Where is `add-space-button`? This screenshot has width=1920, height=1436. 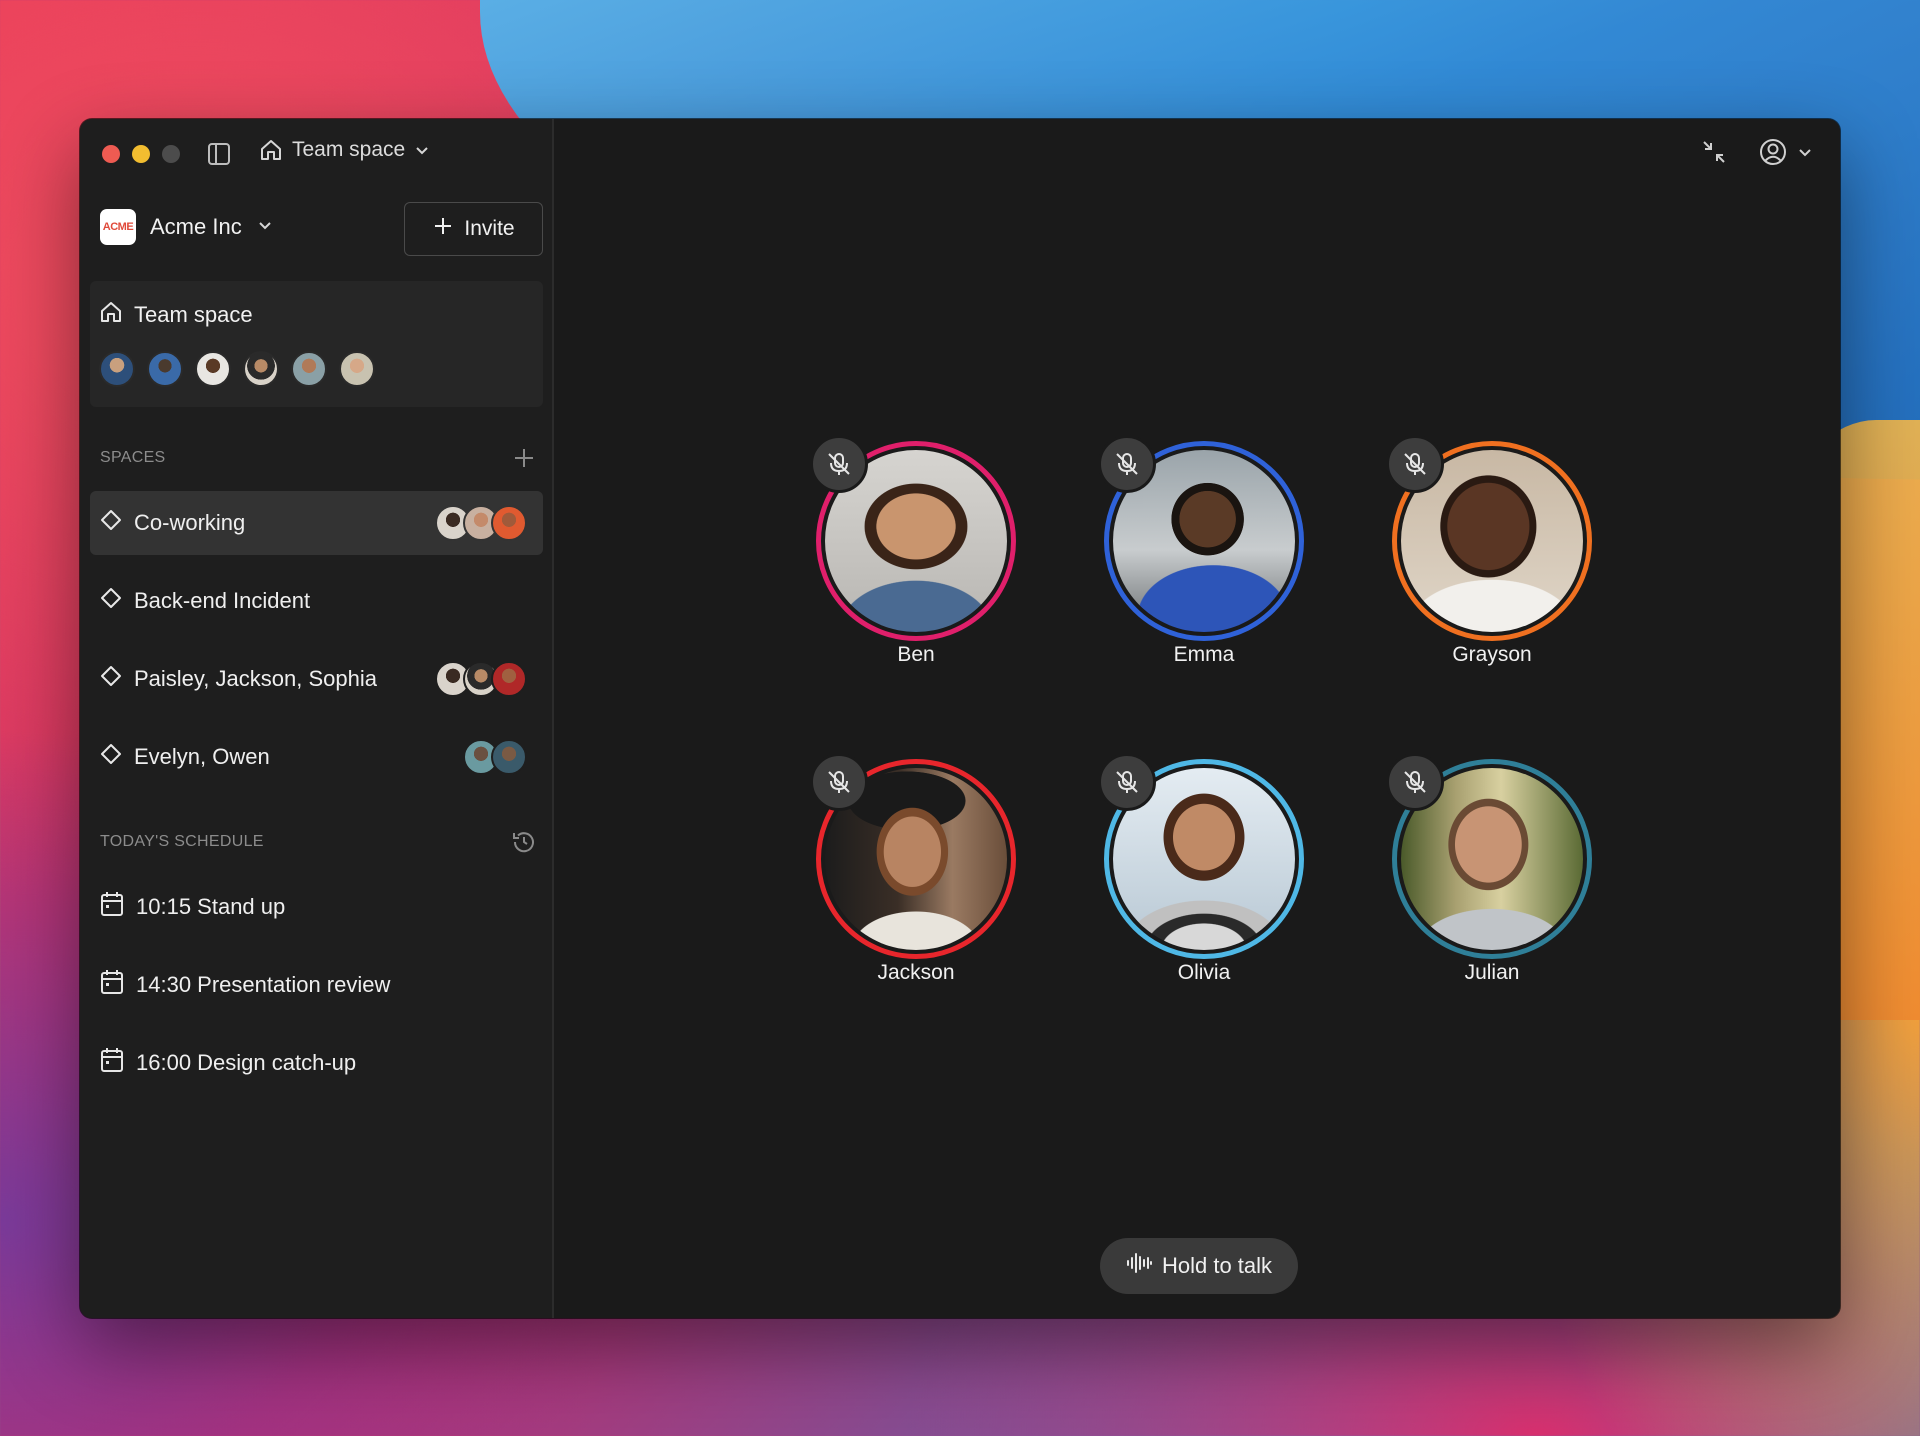 add-space-button is located at coordinates (524, 458).